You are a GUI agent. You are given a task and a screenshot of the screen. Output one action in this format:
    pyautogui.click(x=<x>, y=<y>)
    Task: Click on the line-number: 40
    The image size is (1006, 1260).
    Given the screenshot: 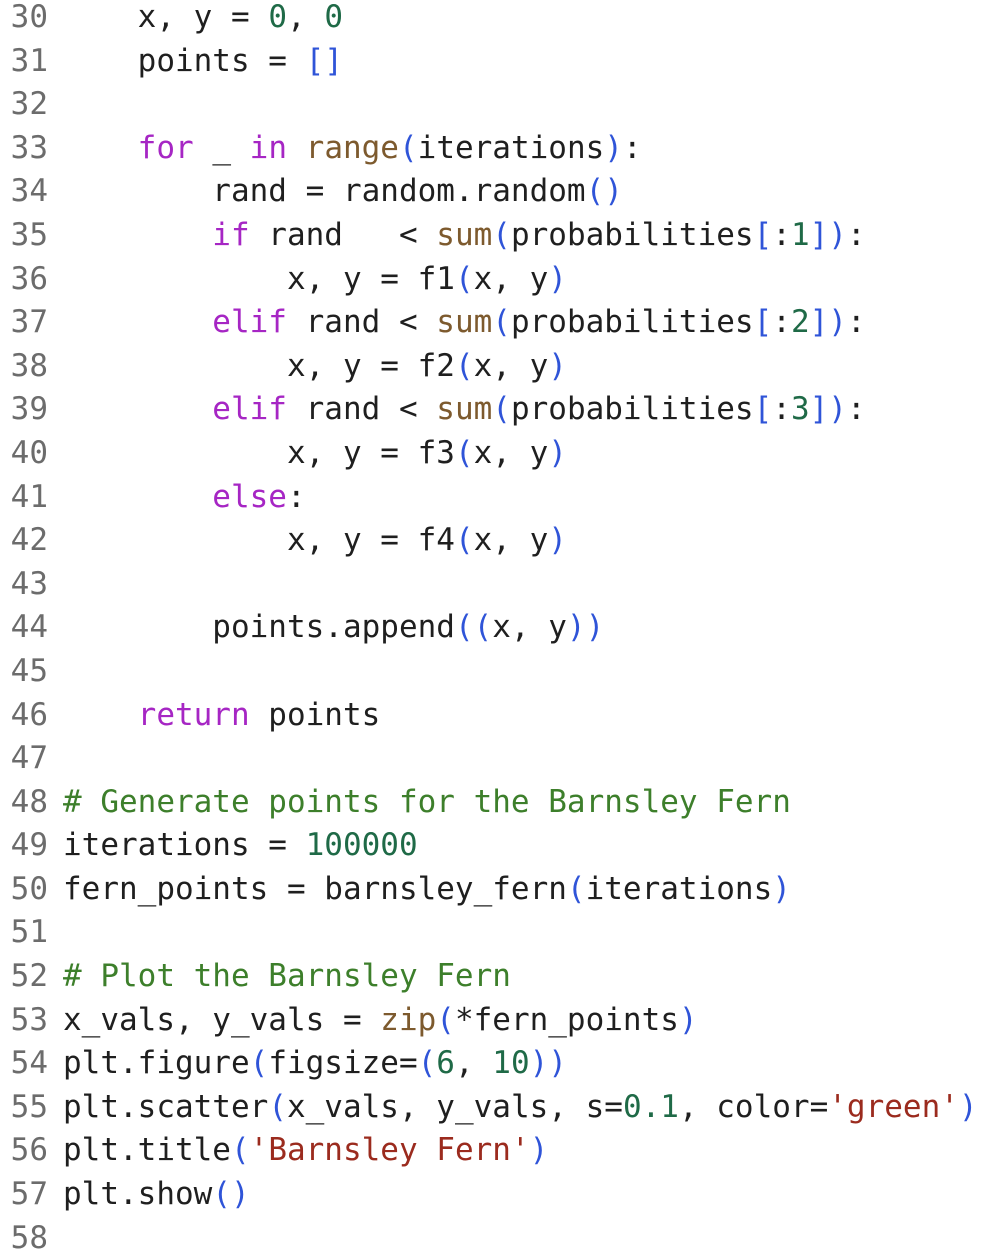 What is the action you would take?
    pyautogui.click(x=29, y=452)
    